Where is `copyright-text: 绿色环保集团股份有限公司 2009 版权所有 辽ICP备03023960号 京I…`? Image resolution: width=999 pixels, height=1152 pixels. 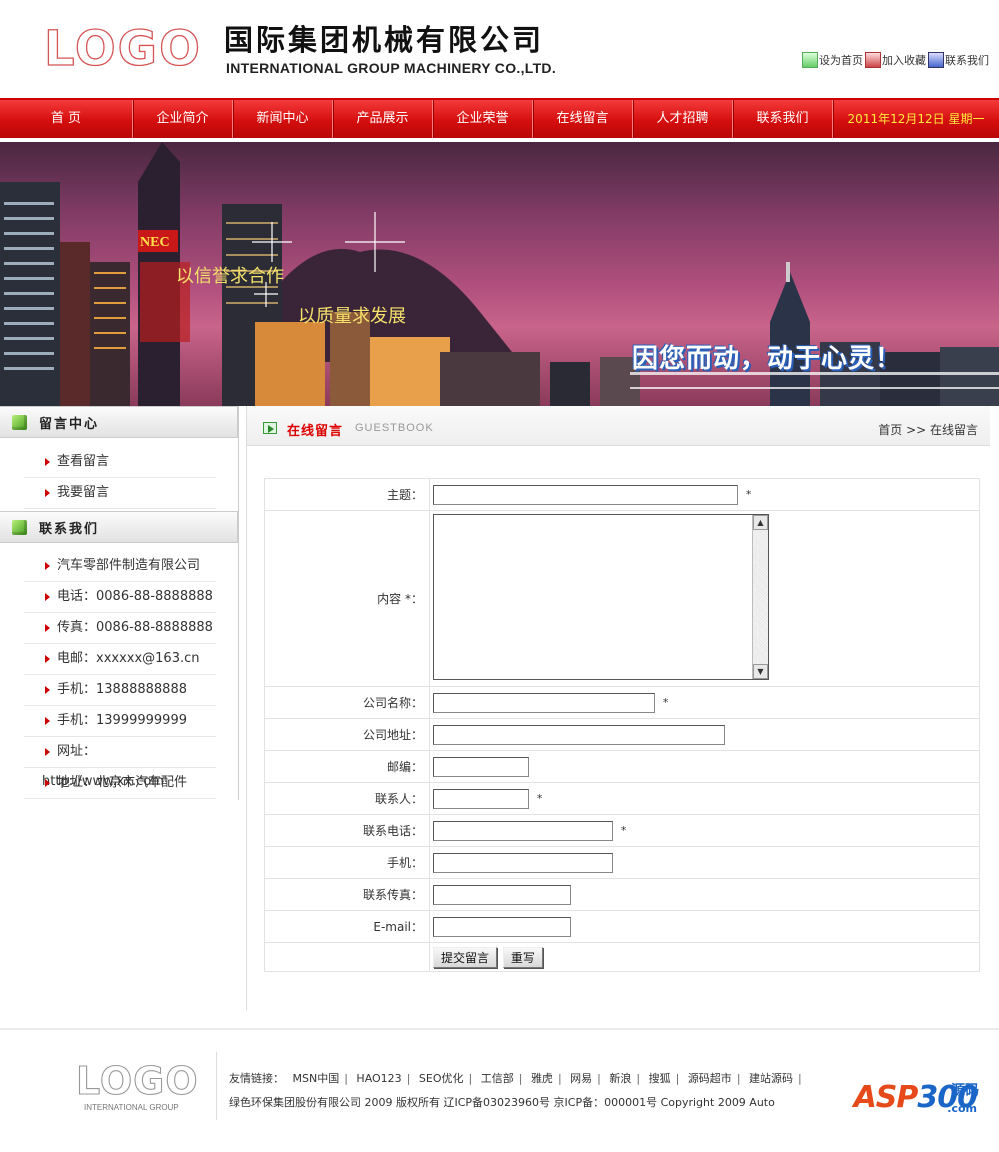 copyright-text: 绿色环保集团股份有限公司 2009 版权所有 辽ICP备03023960号 京I… is located at coordinates (502, 1102).